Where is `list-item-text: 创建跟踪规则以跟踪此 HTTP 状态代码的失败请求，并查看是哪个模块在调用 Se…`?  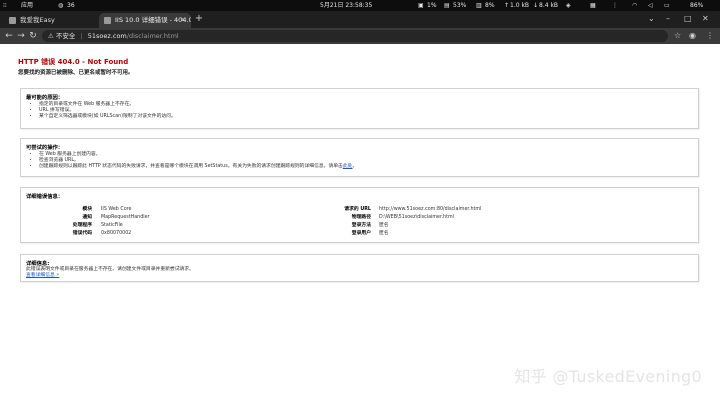
list-item-text: 创建跟踪规则以跟踪此 HTTP 状态代码的失败请求，并查看是哪个模块在调用 Se… is located at coordinates (191, 167).